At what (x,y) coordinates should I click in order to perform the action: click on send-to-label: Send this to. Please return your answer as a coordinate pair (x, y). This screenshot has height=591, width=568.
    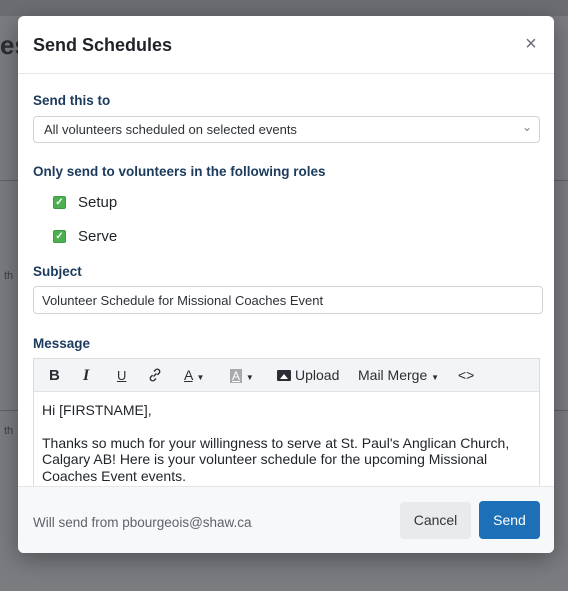
    Looking at the image, I should click on (72, 100).